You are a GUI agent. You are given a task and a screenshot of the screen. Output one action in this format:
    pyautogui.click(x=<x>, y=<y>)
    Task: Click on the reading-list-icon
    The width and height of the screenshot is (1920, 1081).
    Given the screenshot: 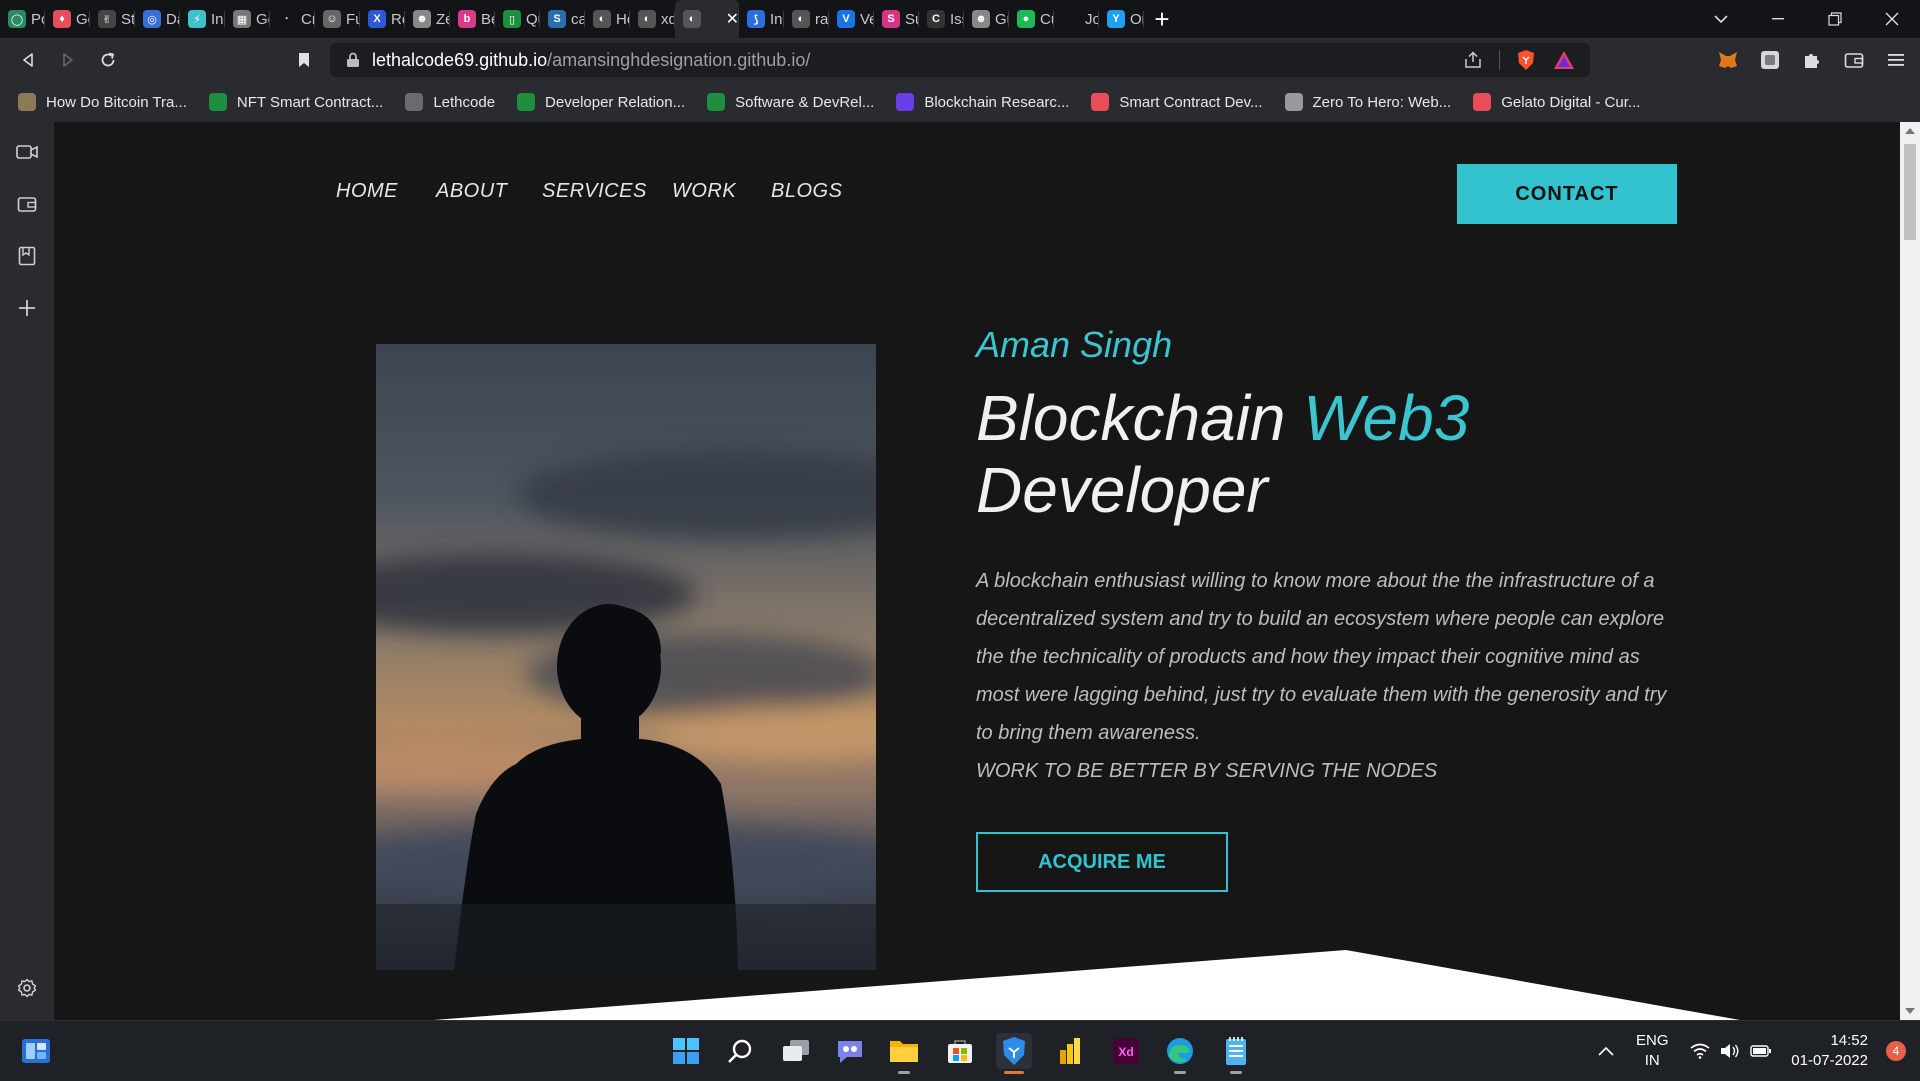 What is the action you would take?
    pyautogui.click(x=27, y=256)
    